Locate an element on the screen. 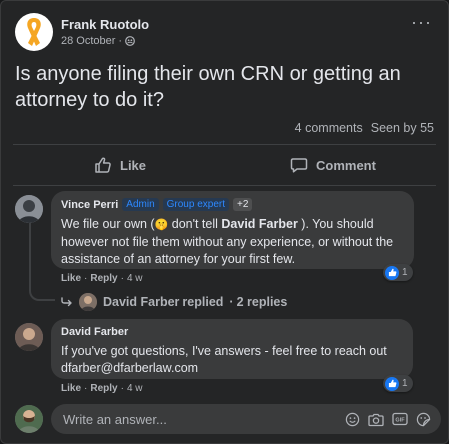 The width and height of the screenshot is (449, 444). post-header: Frank Ruotolo 28 October · is located at coordinates (82, 32).